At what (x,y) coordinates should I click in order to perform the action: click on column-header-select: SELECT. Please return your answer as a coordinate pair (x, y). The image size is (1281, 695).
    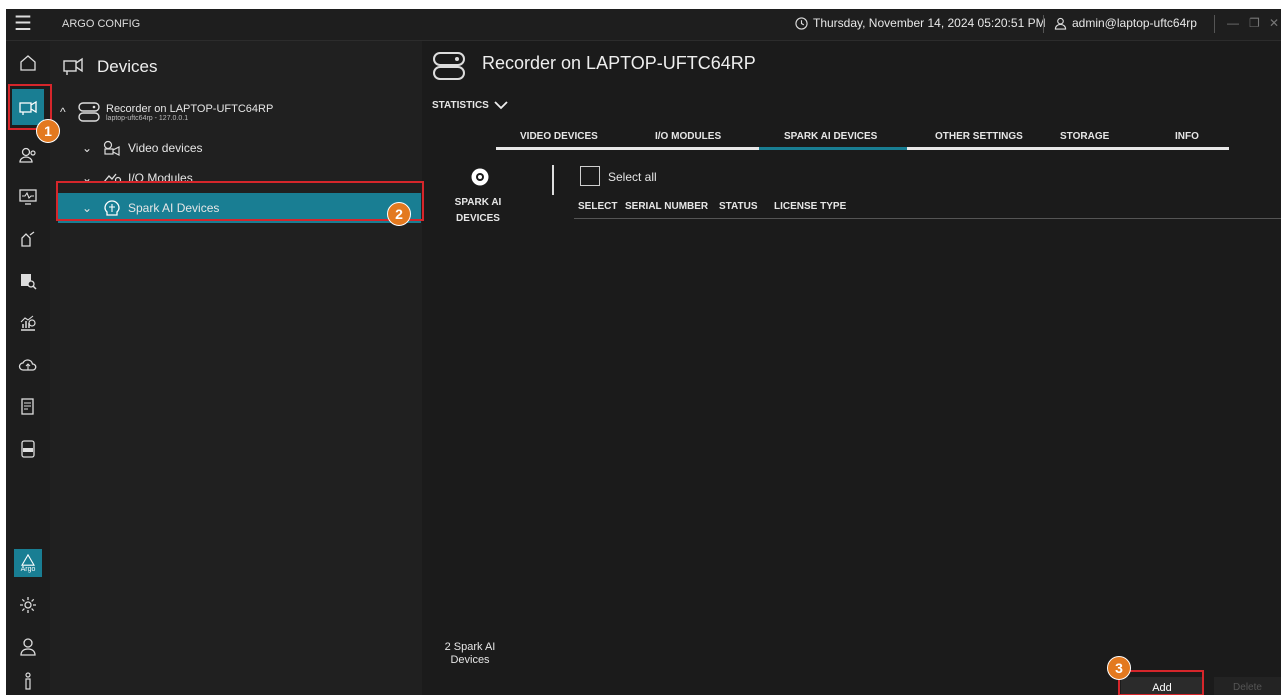
    Looking at the image, I should click on (598, 206).